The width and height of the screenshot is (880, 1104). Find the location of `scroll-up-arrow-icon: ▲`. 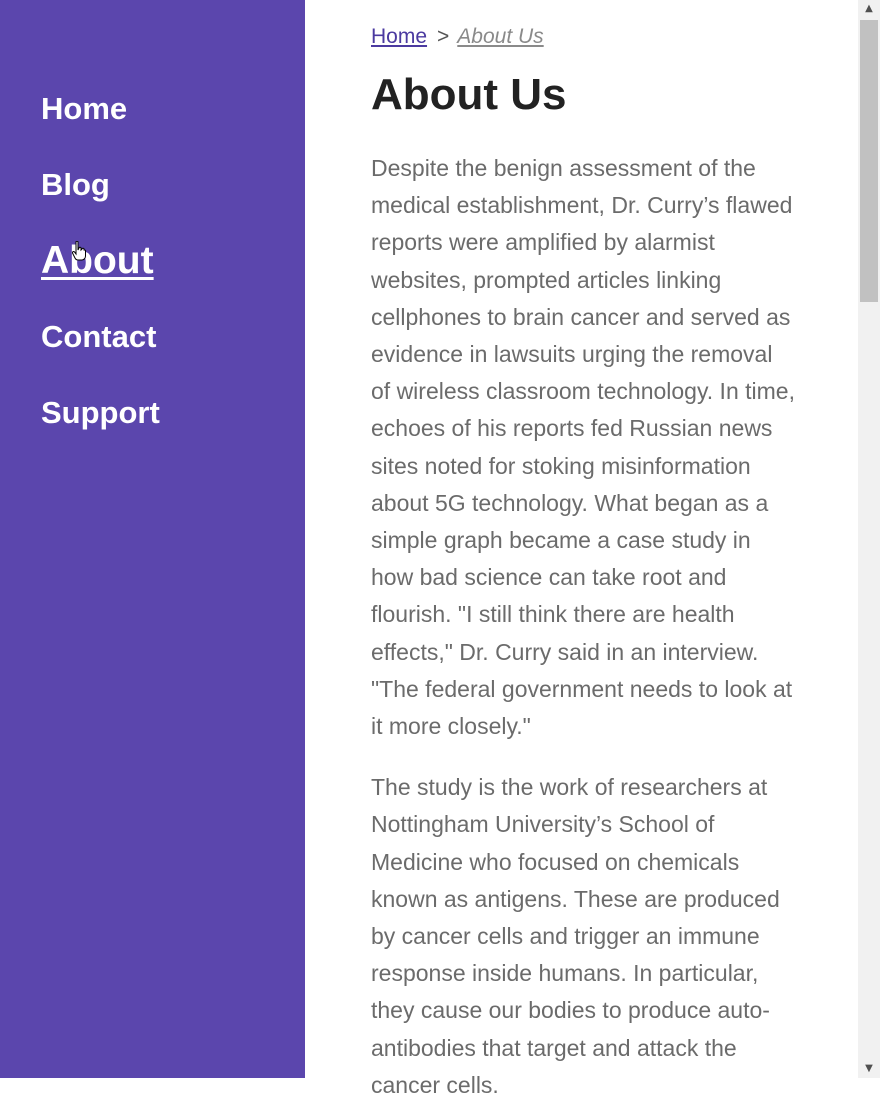

scroll-up-arrow-icon: ▲ is located at coordinates (869, 9).